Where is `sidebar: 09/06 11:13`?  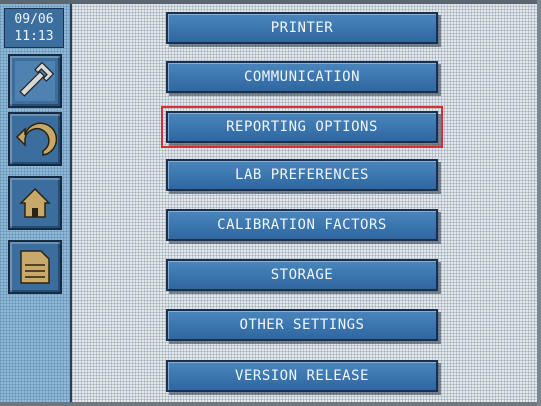
sidebar: 09/06 11:13 is located at coordinates (36, 203).